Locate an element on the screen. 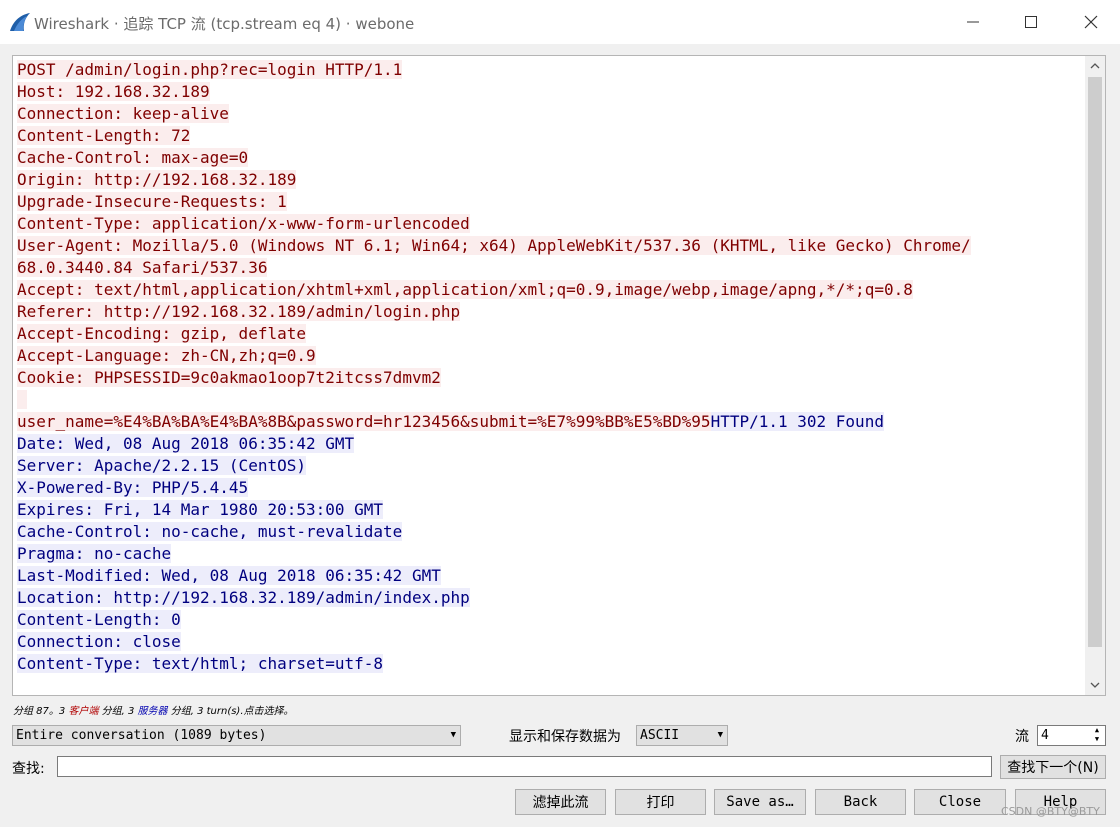 The image size is (1120, 827). maximize-button is located at coordinates (1031, 22).